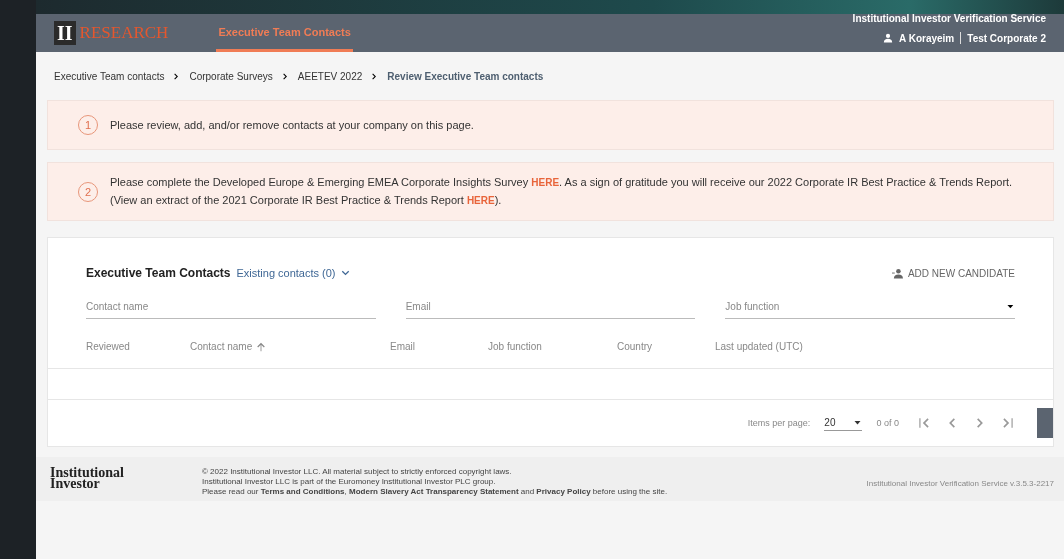 The width and height of the screenshot is (1064, 559). I want to click on job-function-select: Job function, so click(866, 306).